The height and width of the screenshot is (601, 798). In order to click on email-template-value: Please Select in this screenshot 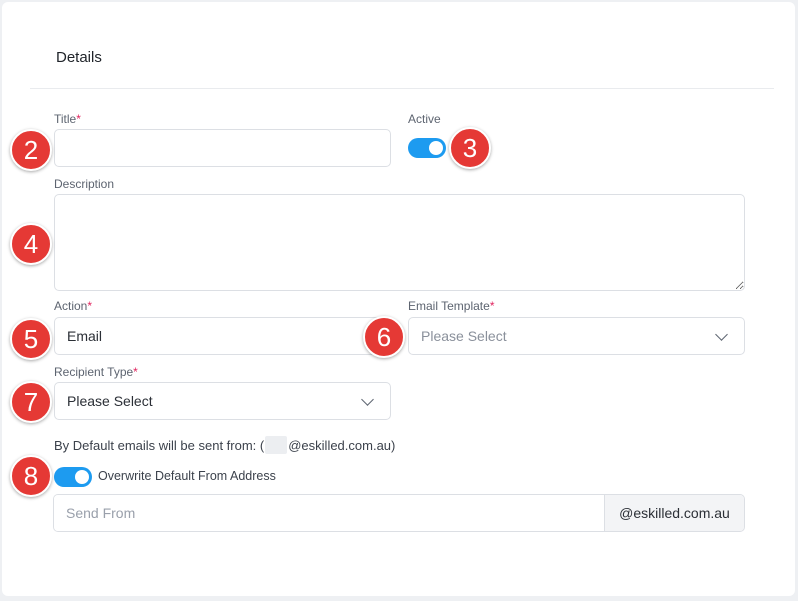, I will do `click(464, 336)`.